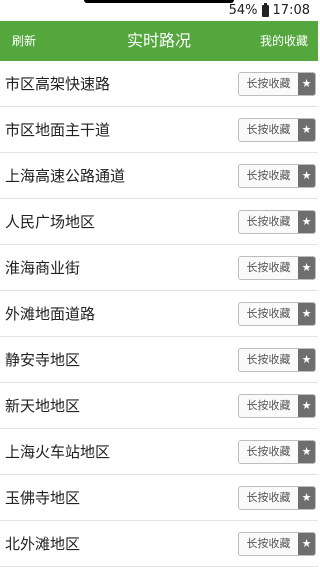  I want to click on list-item-name: 静安寺地区, so click(43, 360).